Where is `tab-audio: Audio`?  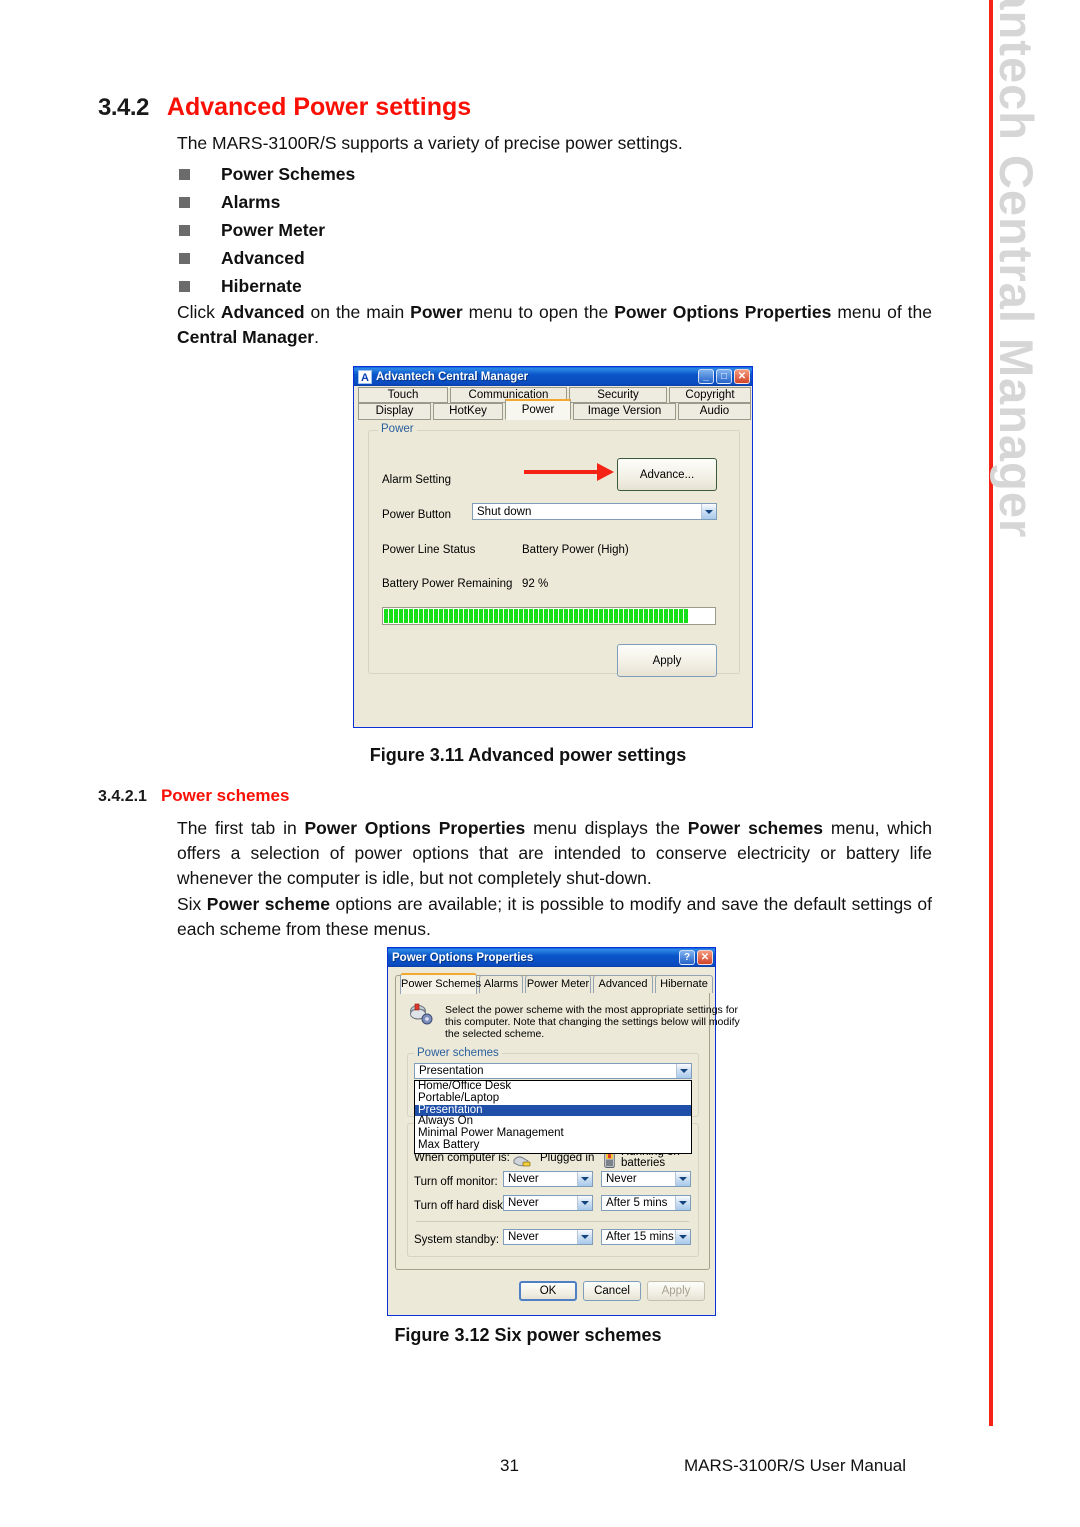 tab-audio: Audio is located at coordinates (714, 411).